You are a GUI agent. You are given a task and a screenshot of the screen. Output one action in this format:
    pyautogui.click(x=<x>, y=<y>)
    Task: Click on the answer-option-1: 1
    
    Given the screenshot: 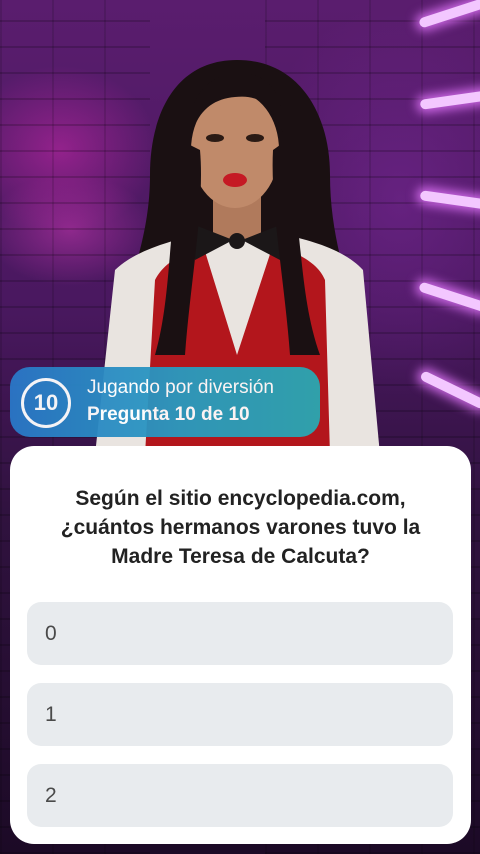 What is the action you would take?
    pyautogui.click(x=240, y=714)
    